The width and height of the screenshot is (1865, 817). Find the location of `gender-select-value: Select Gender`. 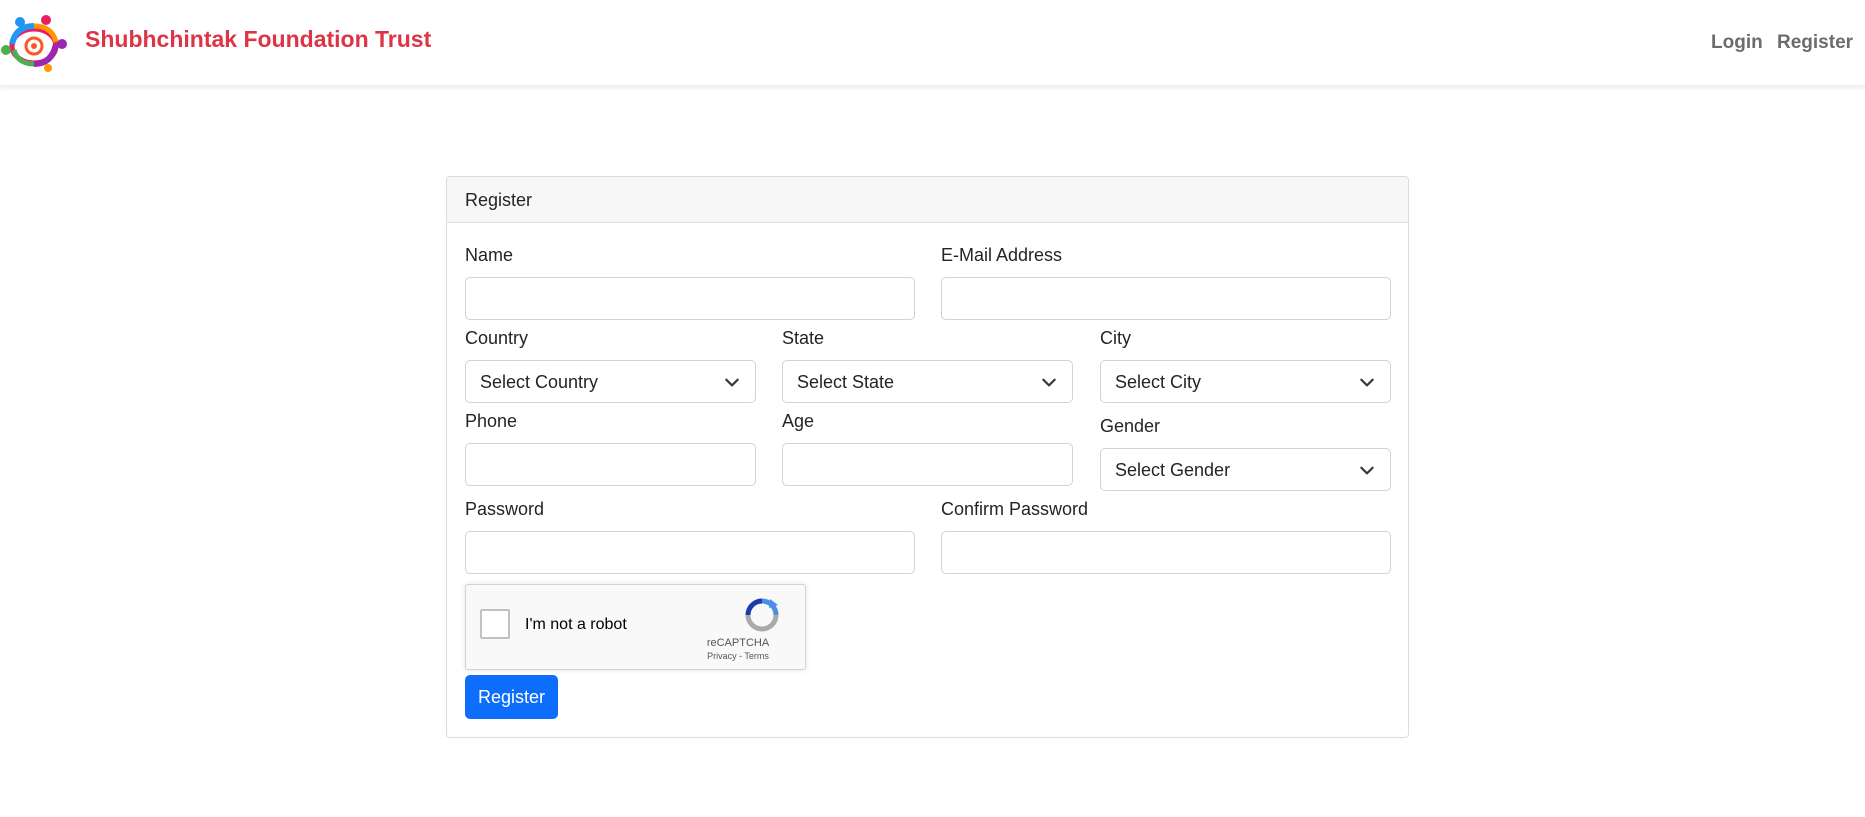

gender-select-value: Select Gender is located at coordinates (1173, 470).